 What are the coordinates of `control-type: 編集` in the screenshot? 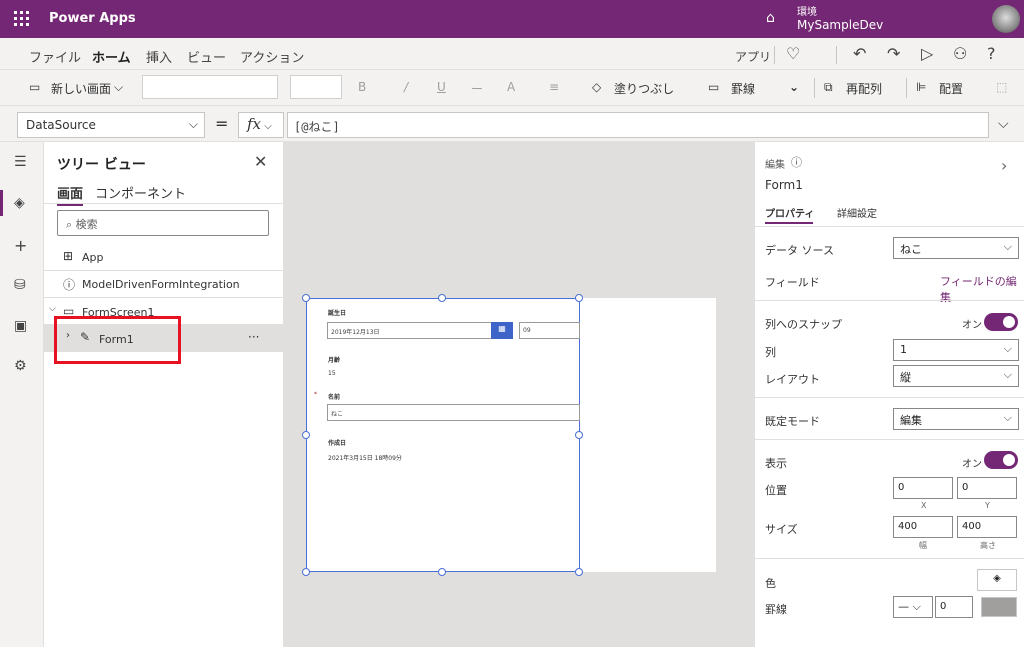 It's located at (775, 165).